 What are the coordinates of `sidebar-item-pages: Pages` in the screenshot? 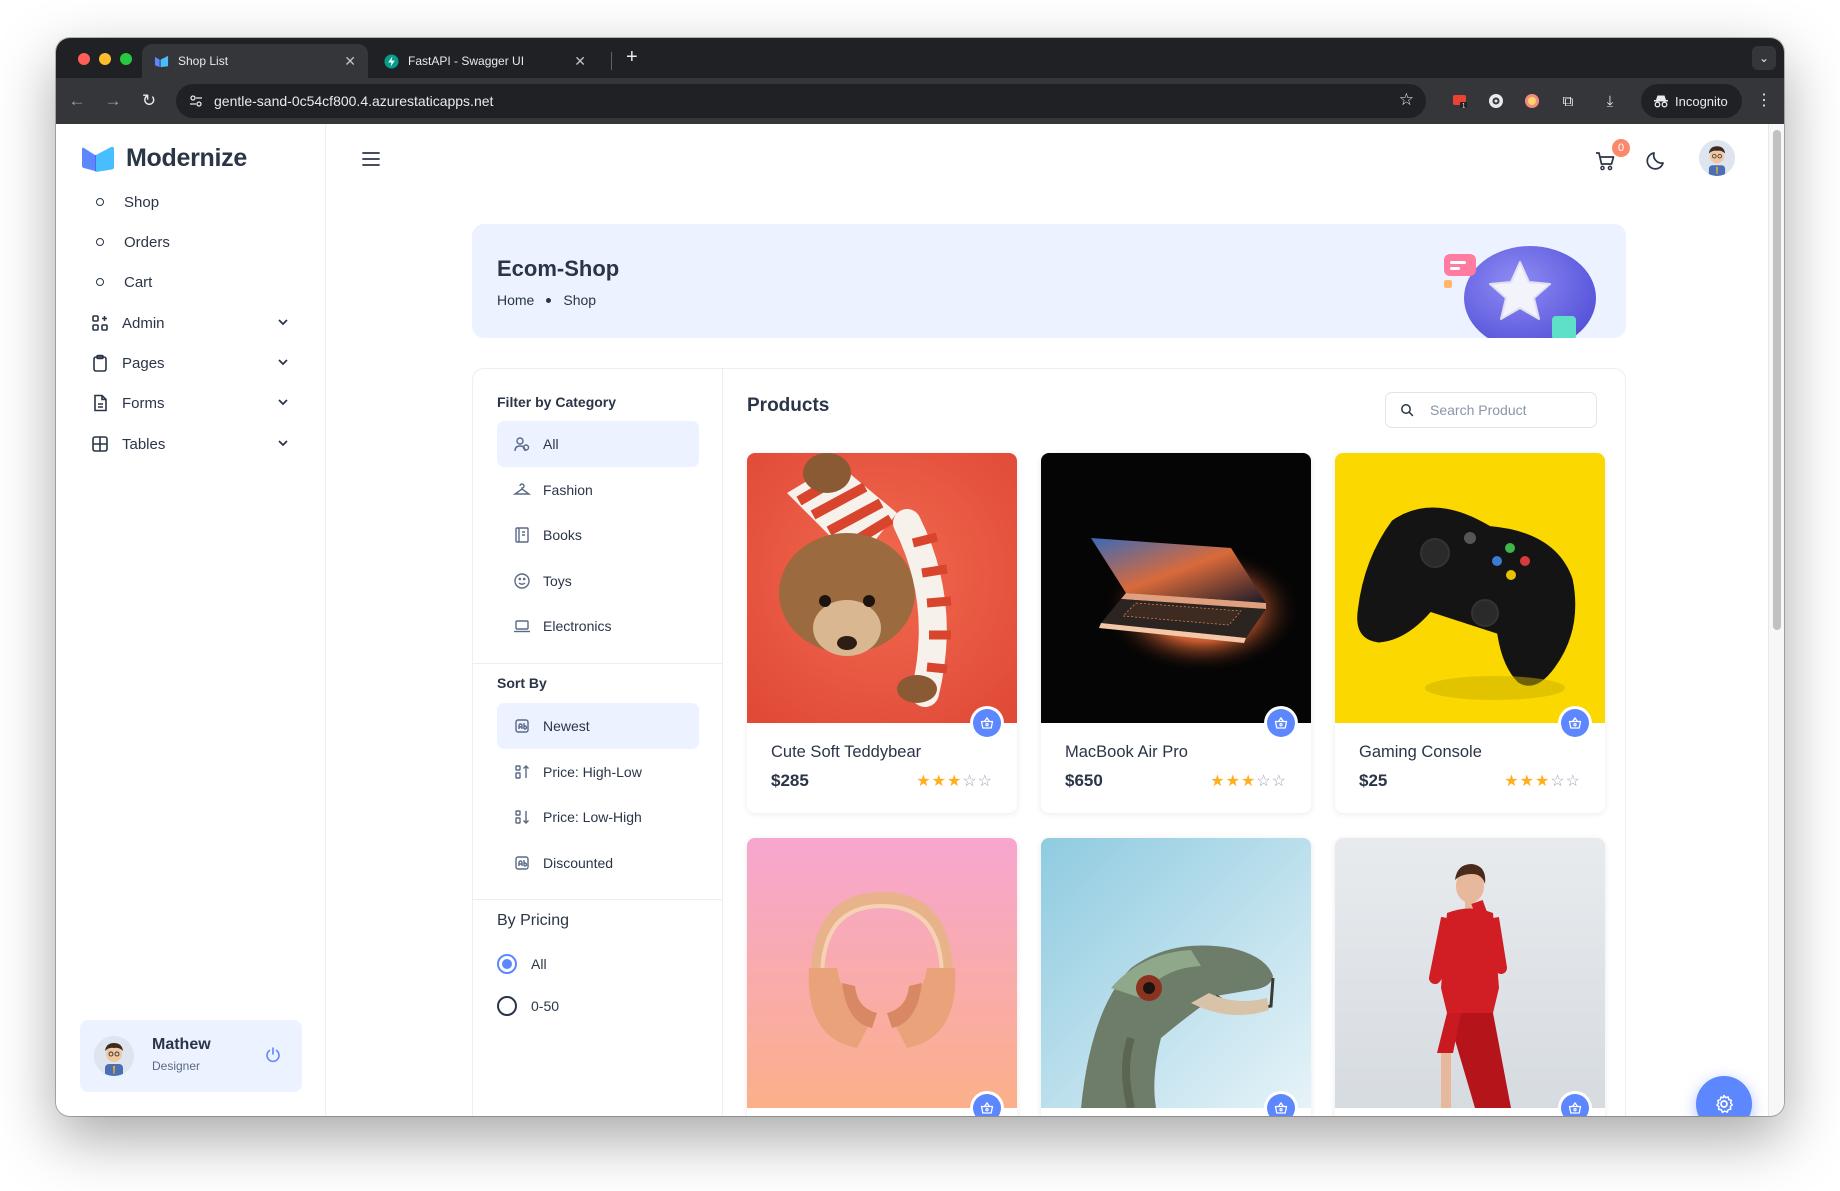 It's located at (191, 363).